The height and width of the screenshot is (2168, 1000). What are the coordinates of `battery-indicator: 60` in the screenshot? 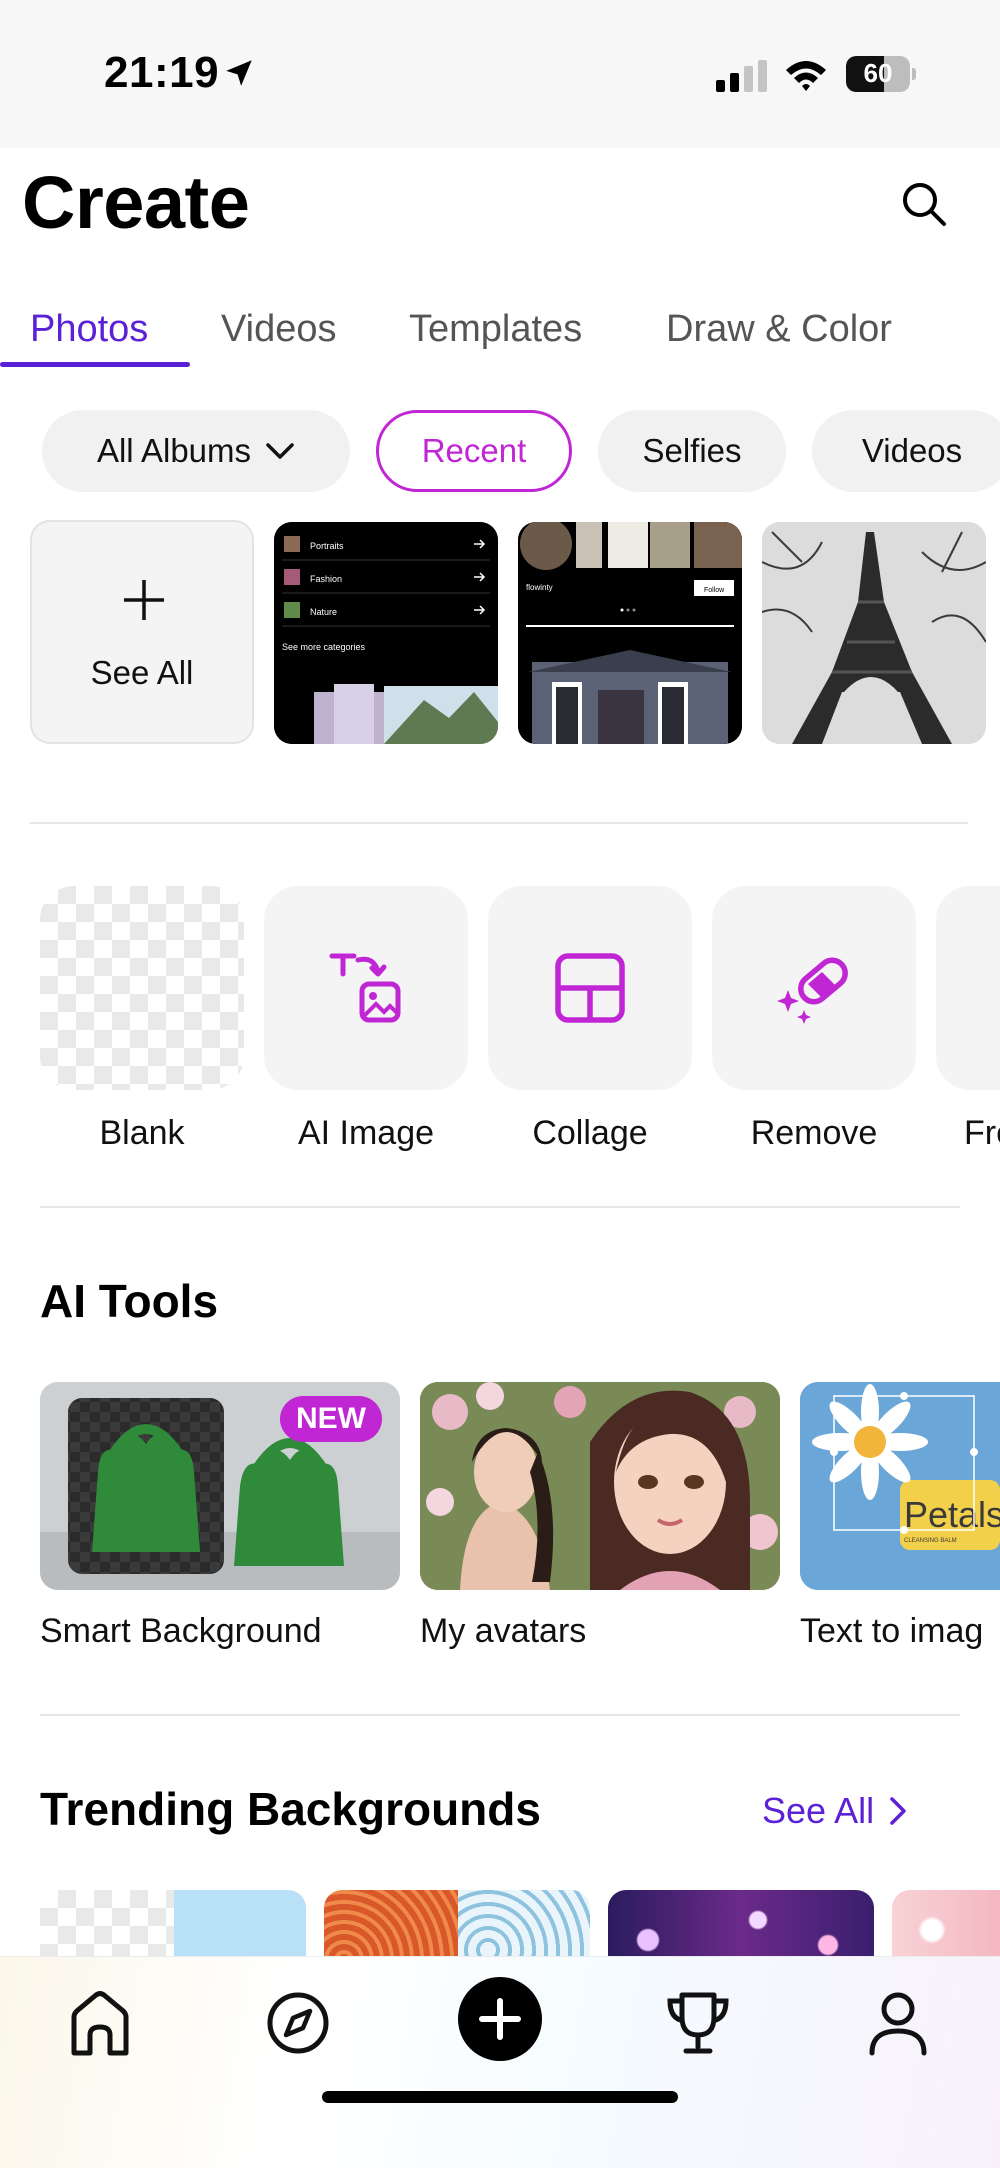 It's located at (881, 74).